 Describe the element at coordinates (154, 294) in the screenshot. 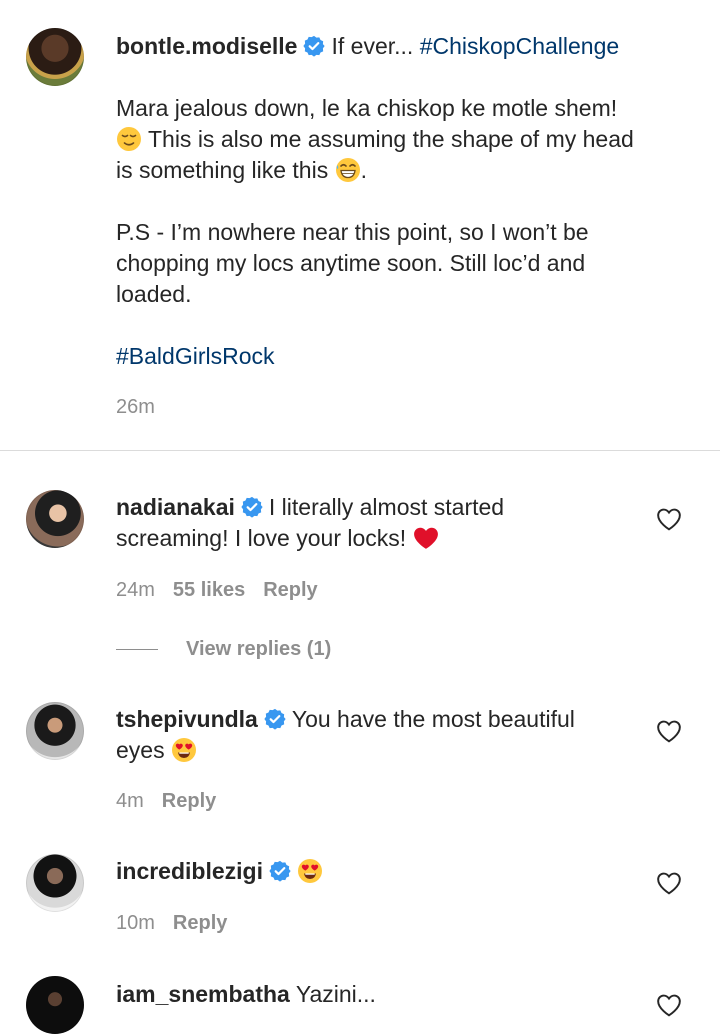

I see `caption-line: loaded.` at that location.